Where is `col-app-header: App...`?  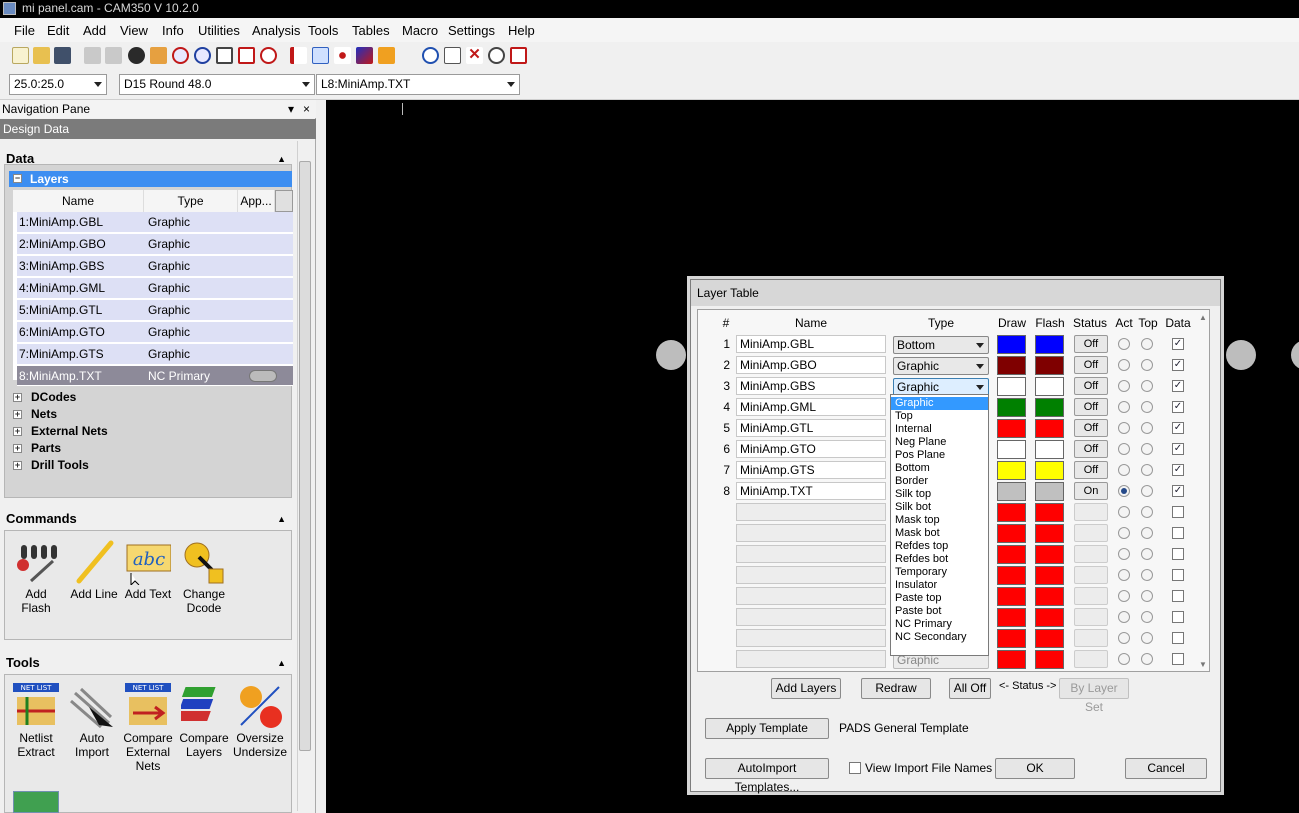
col-app-header: App... is located at coordinates (256, 201).